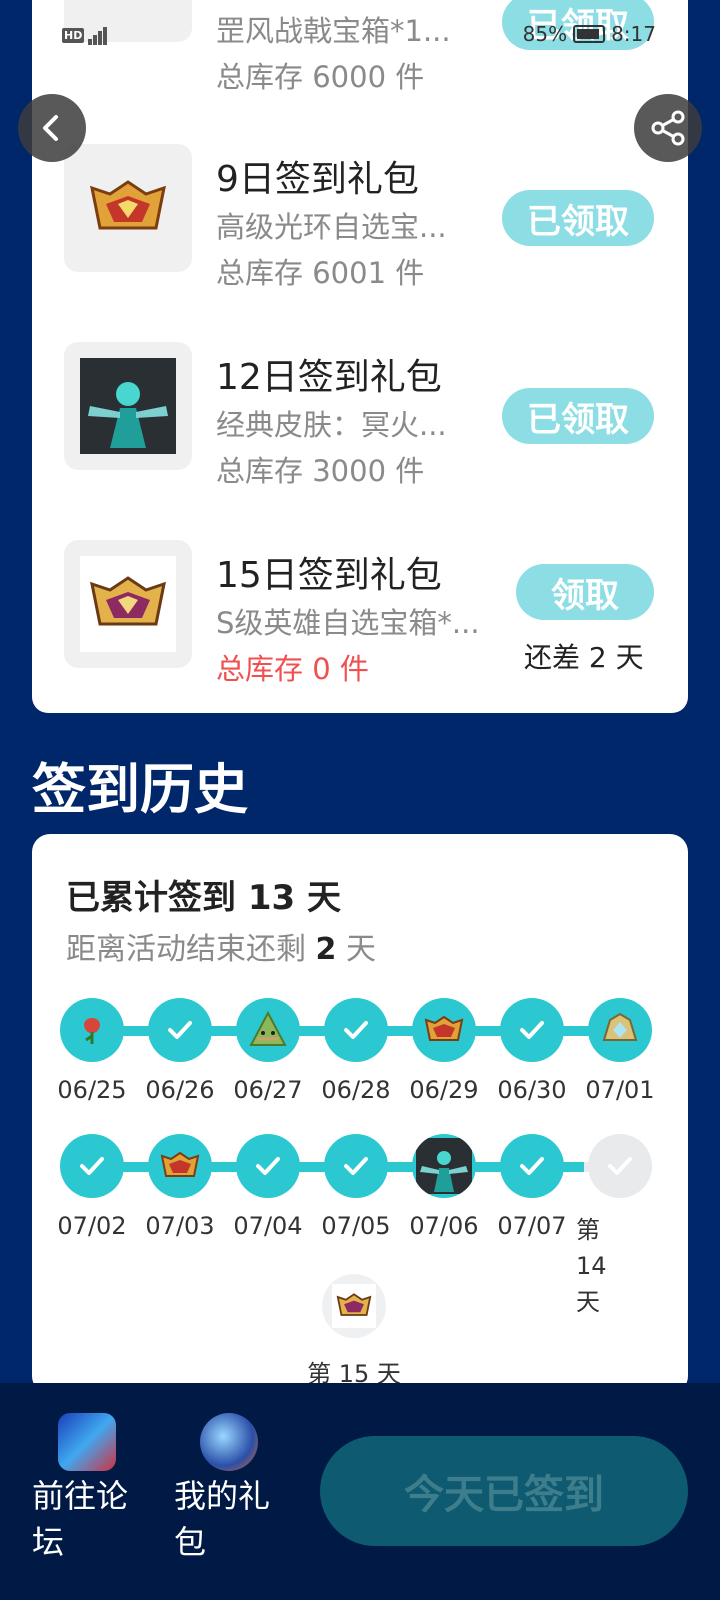  Describe the element at coordinates (545, 34) in the screenshot. I see `battery-percent: 85%` at that location.